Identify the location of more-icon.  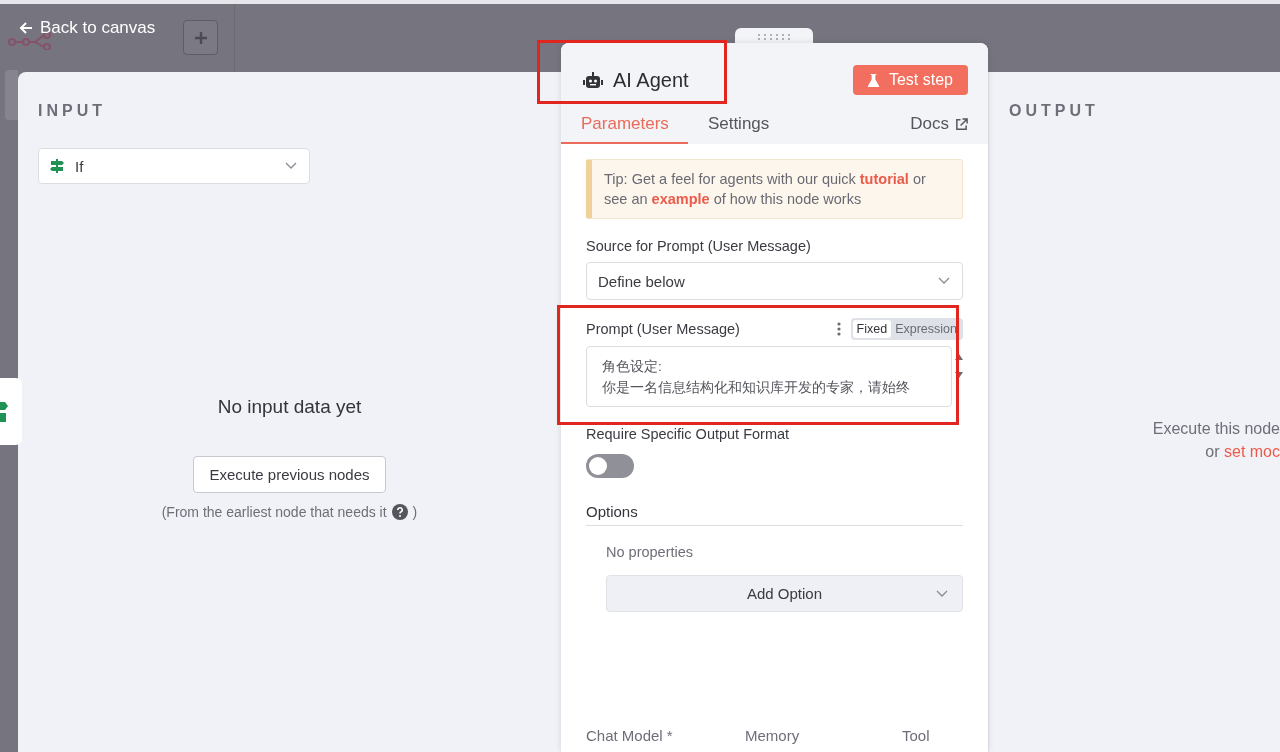
(838, 329).